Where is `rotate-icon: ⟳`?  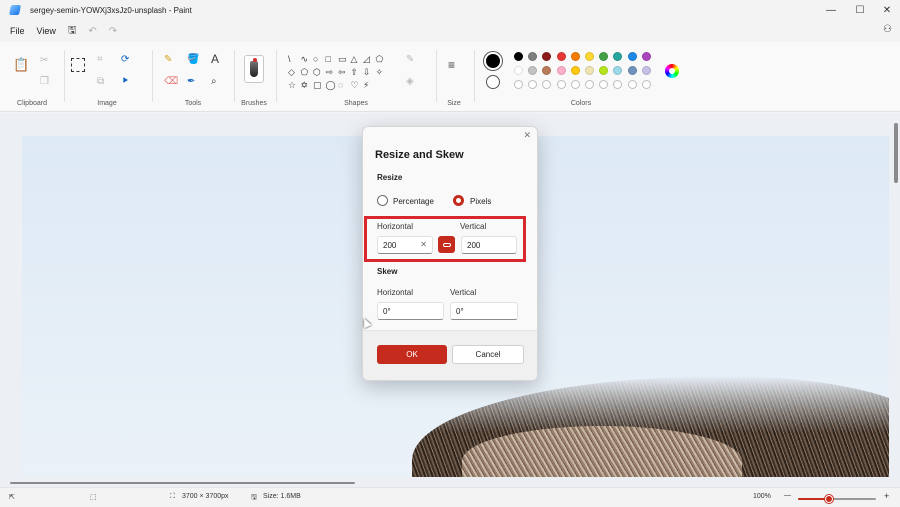 rotate-icon: ⟳ is located at coordinates (125, 60).